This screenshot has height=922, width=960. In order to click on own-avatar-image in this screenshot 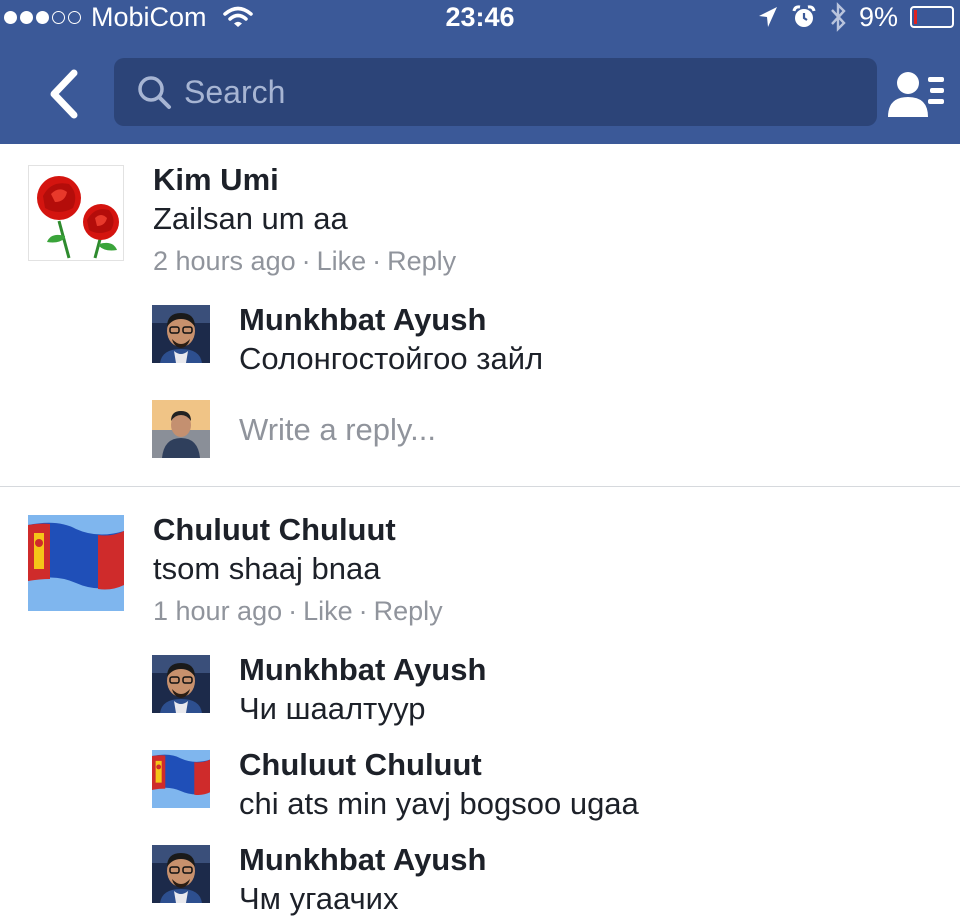, I will do `click(181, 429)`.